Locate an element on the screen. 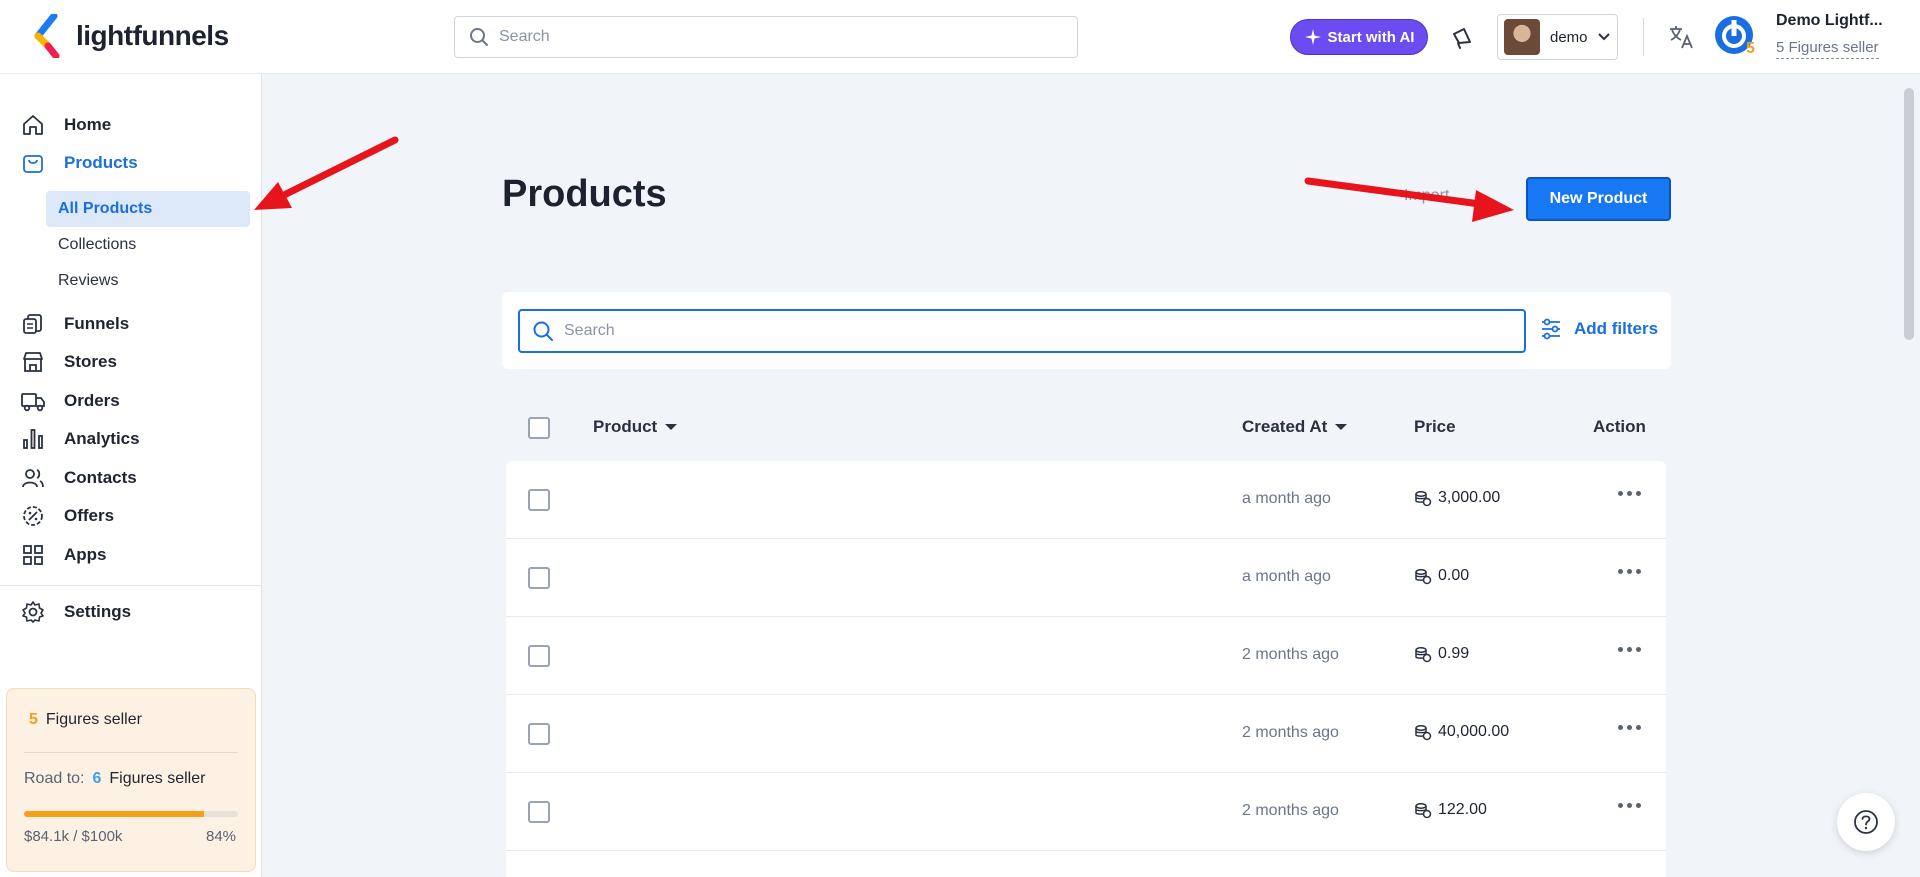 This screenshot has height=877, width=1920. column-created-at-label: Created At is located at coordinates (1285, 426).